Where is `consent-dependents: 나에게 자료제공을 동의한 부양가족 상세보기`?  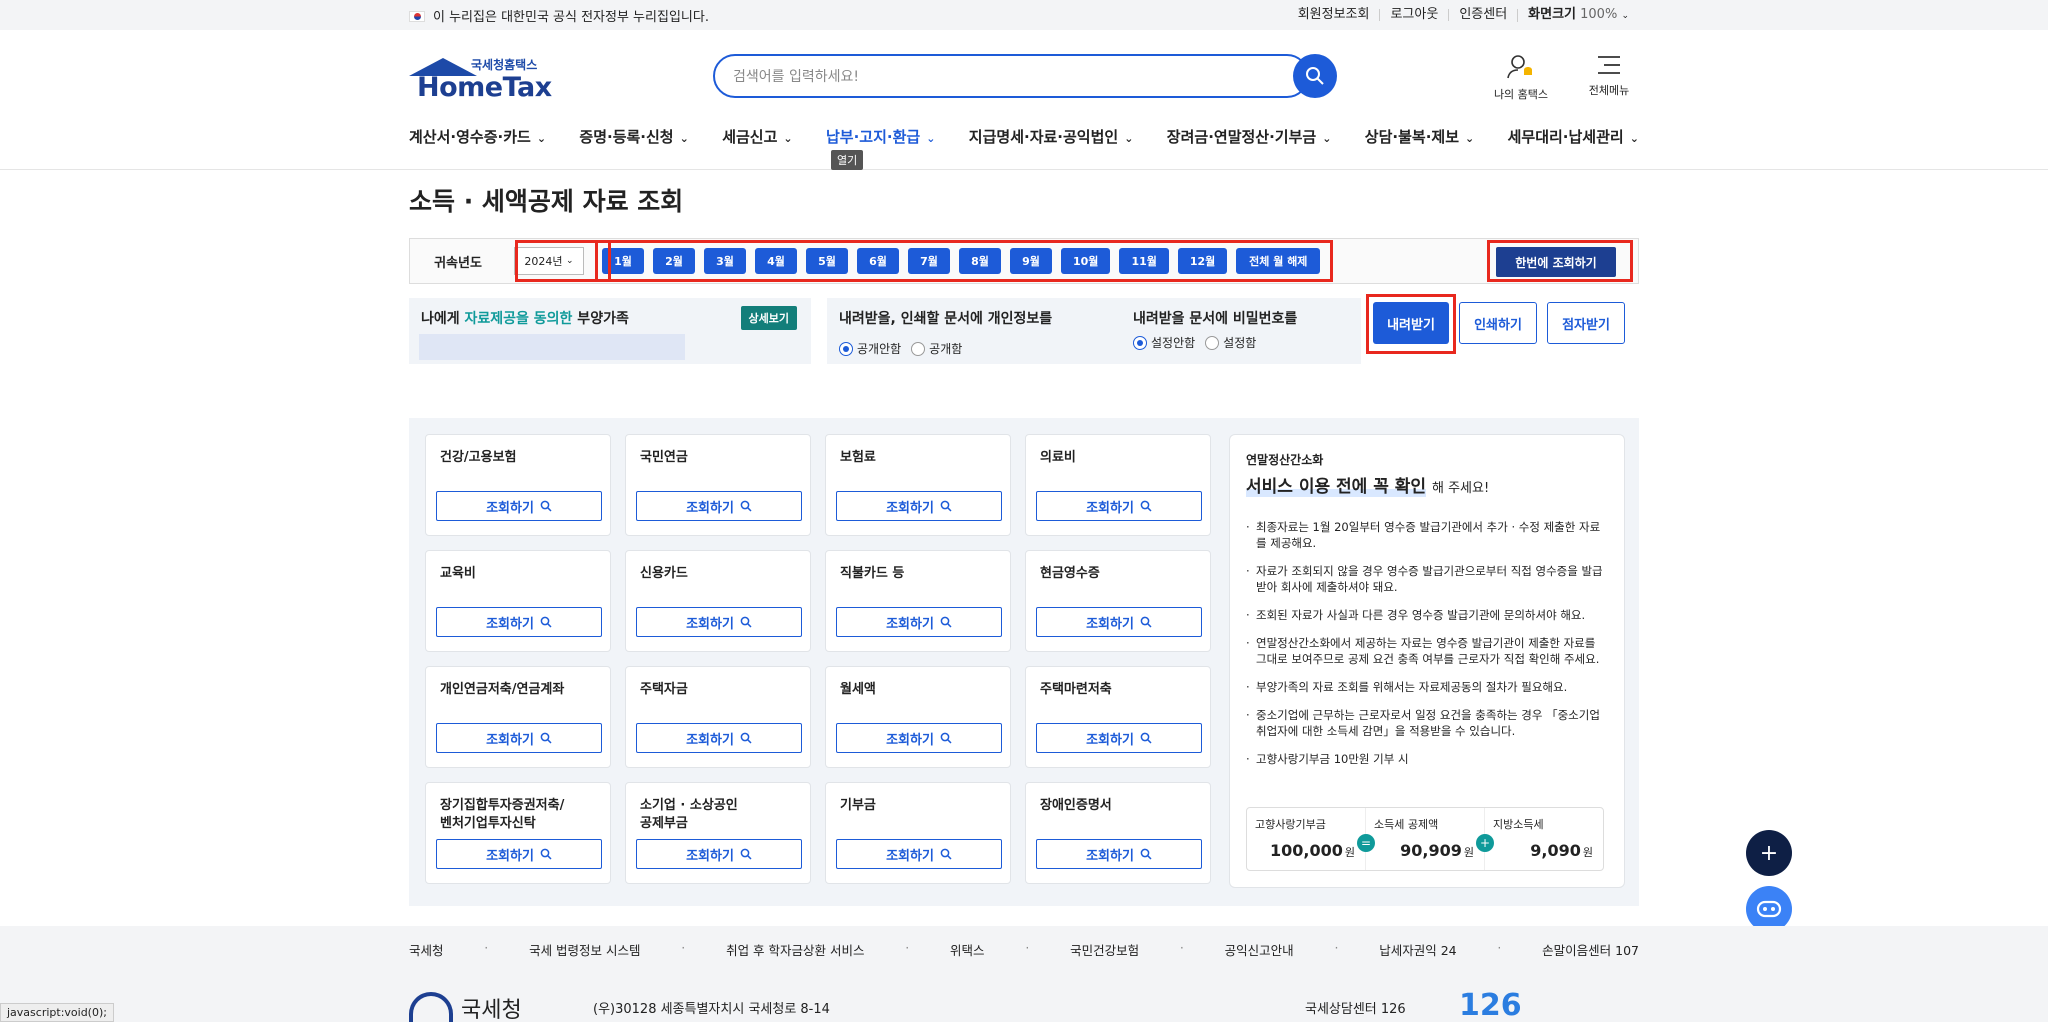
consent-dependents: 나에게 자료제공을 동의한 부양가족 상세보기 is located at coordinates (610, 331).